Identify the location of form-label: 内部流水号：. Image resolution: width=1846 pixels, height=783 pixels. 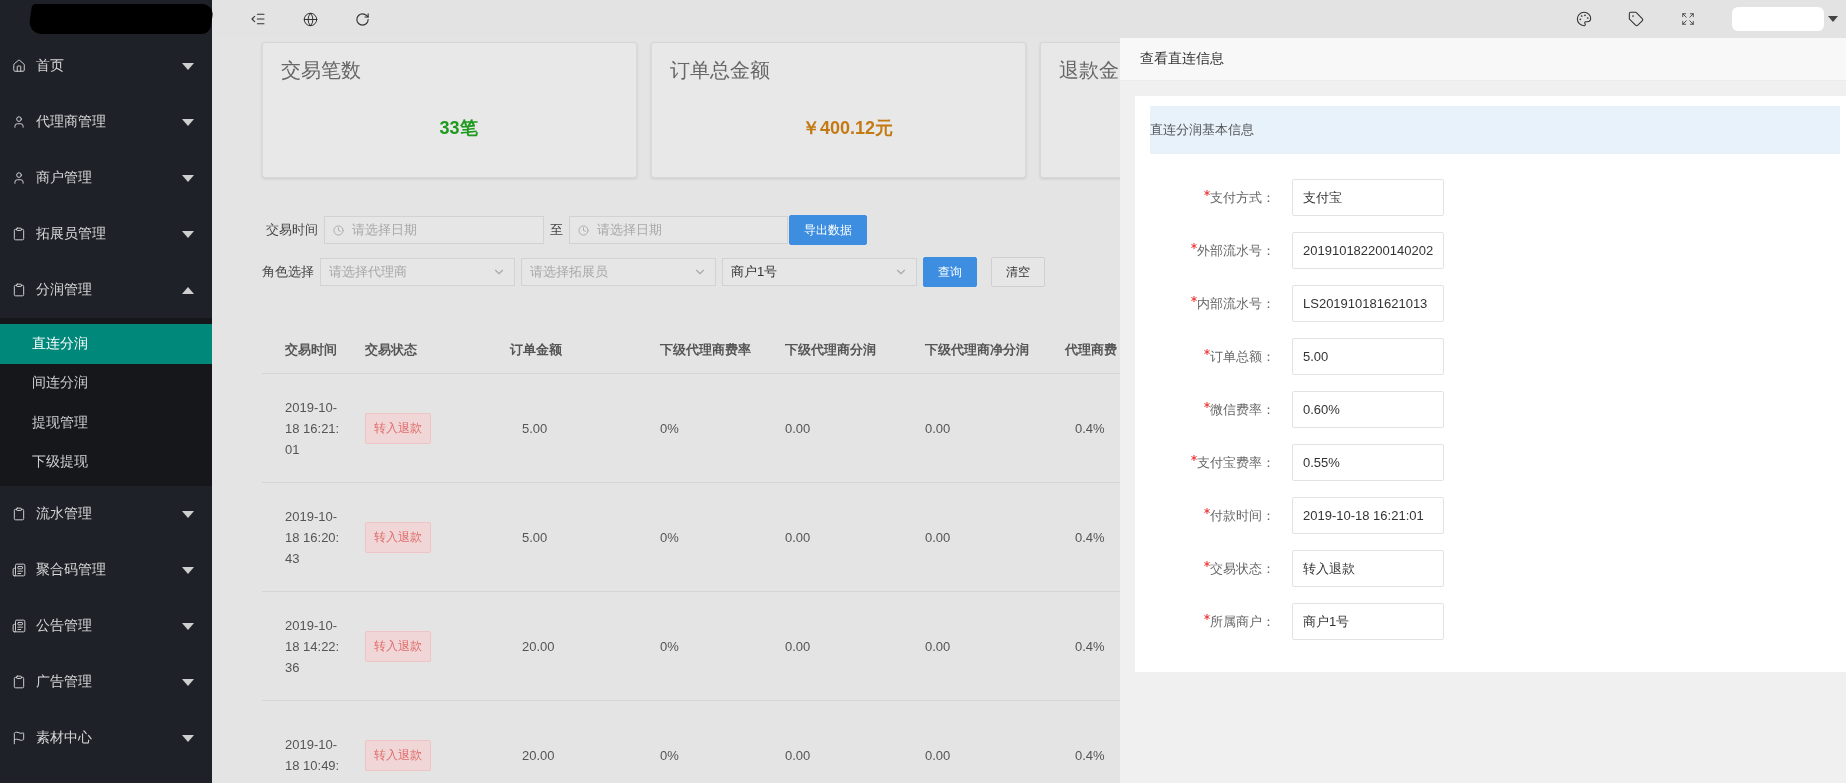
(1236, 303).